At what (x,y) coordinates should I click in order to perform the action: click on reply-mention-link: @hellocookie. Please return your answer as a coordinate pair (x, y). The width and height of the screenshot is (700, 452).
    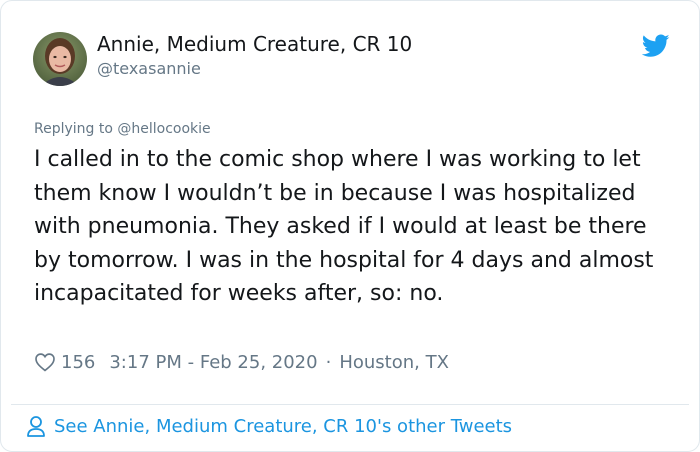
    Looking at the image, I should click on (163, 129).